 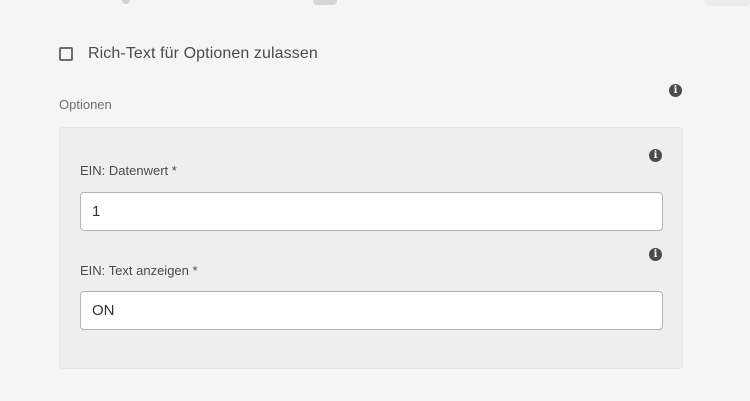 What do you see at coordinates (128, 170) in the screenshot?
I see `on-data-value-label: EIN: Datenwert *` at bounding box center [128, 170].